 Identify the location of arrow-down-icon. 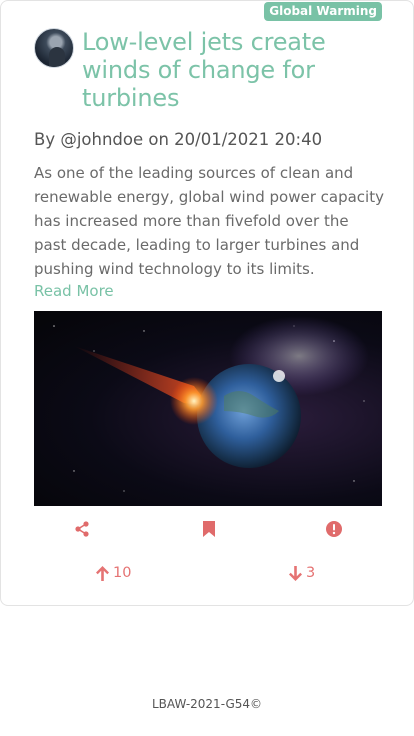
(295, 573).